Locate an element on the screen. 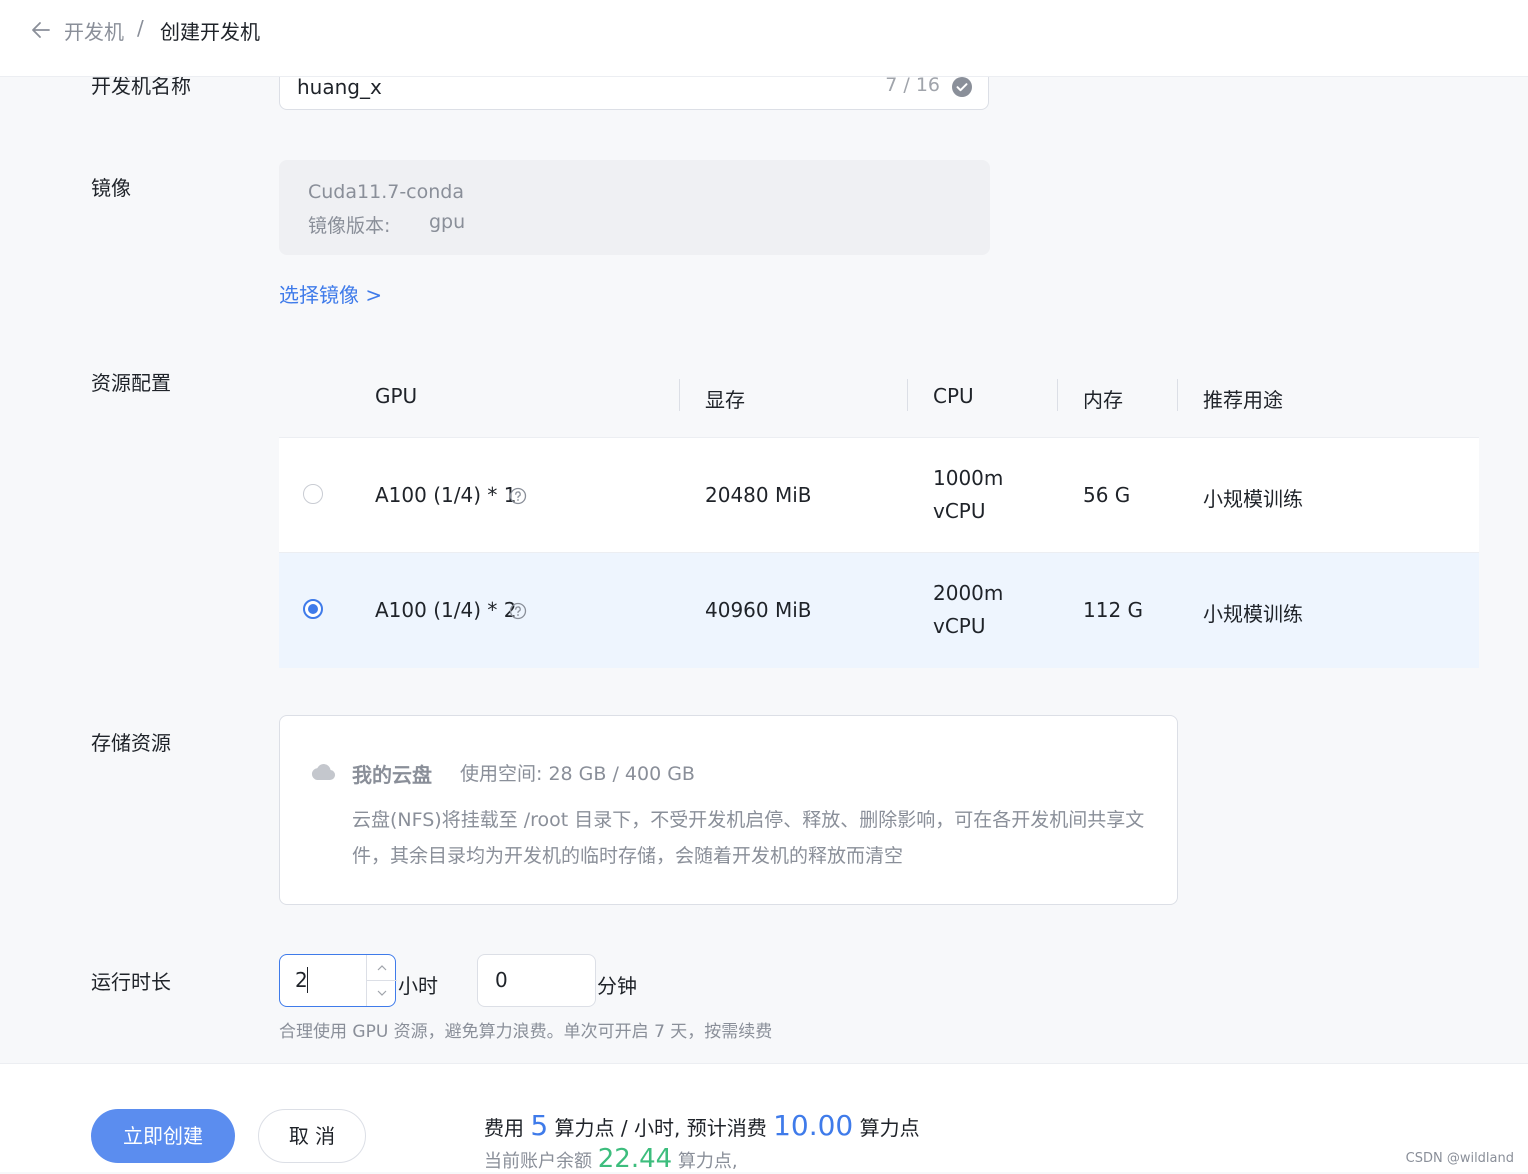 This screenshot has height=1174, width=1528. cancel-button: 取 消 is located at coordinates (312, 1136).